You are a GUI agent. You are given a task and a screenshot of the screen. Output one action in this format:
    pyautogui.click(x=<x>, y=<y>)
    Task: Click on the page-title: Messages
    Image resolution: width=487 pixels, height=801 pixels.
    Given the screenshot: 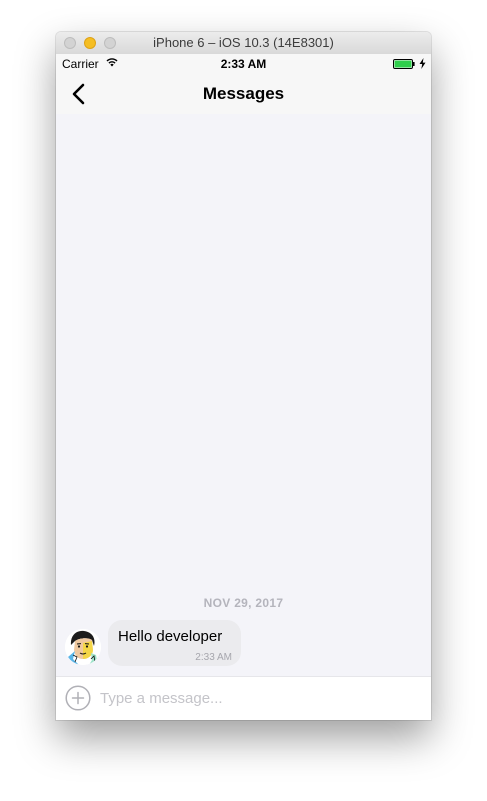 What is the action you would take?
    pyautogui.click(x=243, y=93)
    